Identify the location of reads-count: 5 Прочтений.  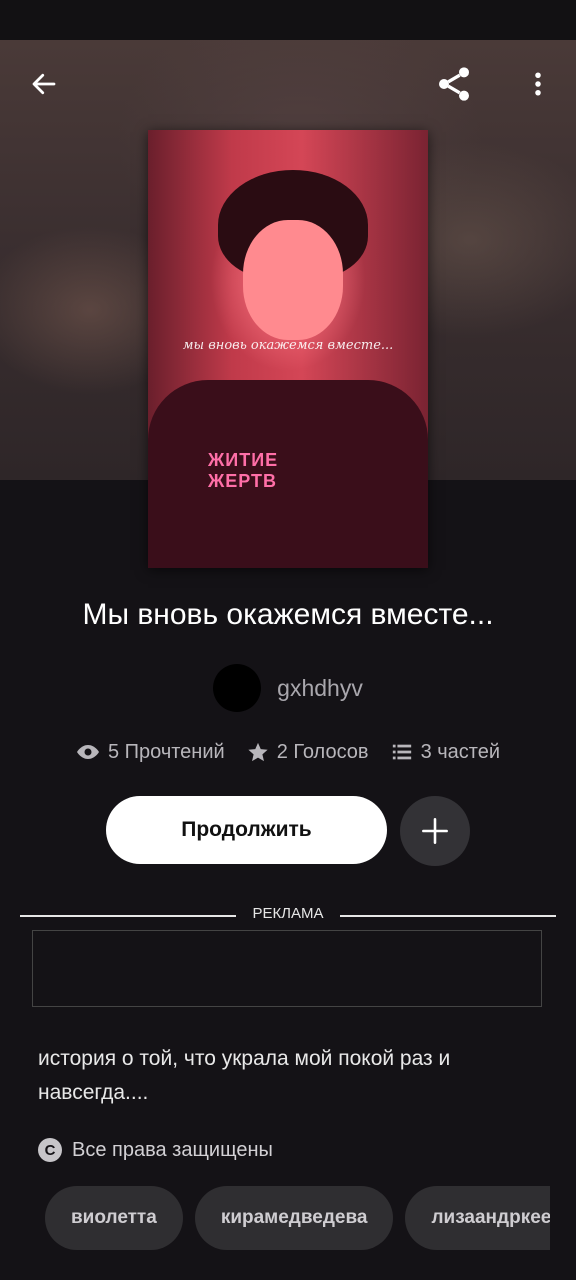
(166, 751).